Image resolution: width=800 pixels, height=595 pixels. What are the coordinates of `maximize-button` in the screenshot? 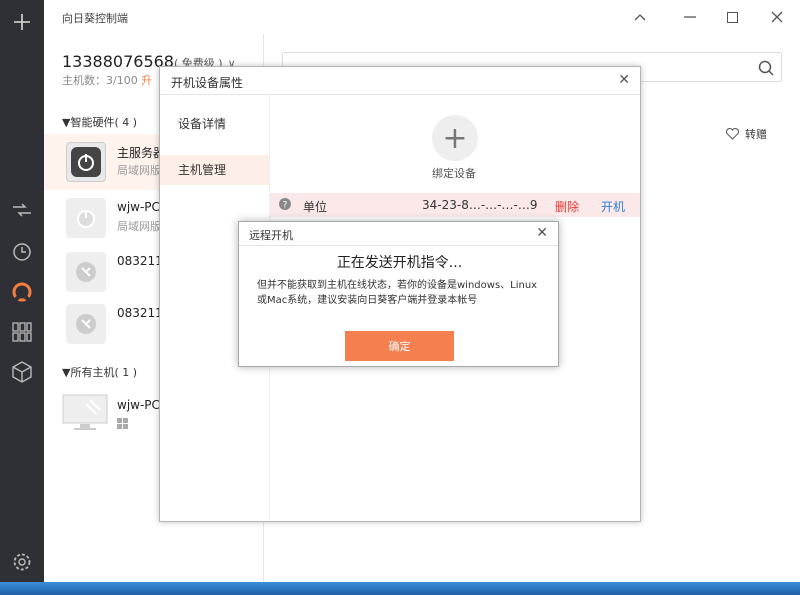 It's located at (732, 17).